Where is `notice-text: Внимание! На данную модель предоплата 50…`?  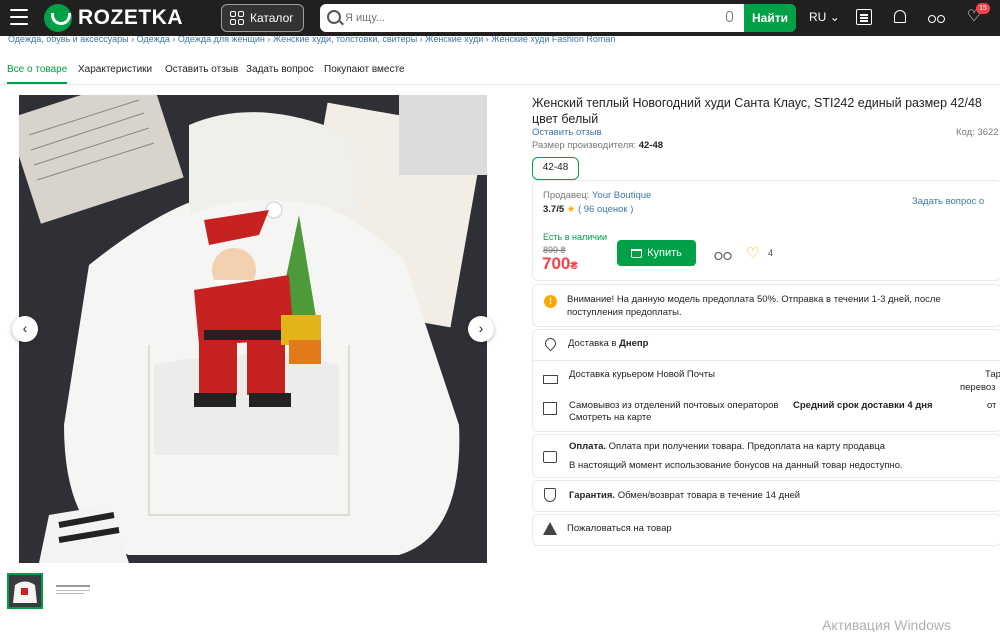 notice-text: Внимание! На данную модель предоплата 50… is located at coordinates (754, 306).